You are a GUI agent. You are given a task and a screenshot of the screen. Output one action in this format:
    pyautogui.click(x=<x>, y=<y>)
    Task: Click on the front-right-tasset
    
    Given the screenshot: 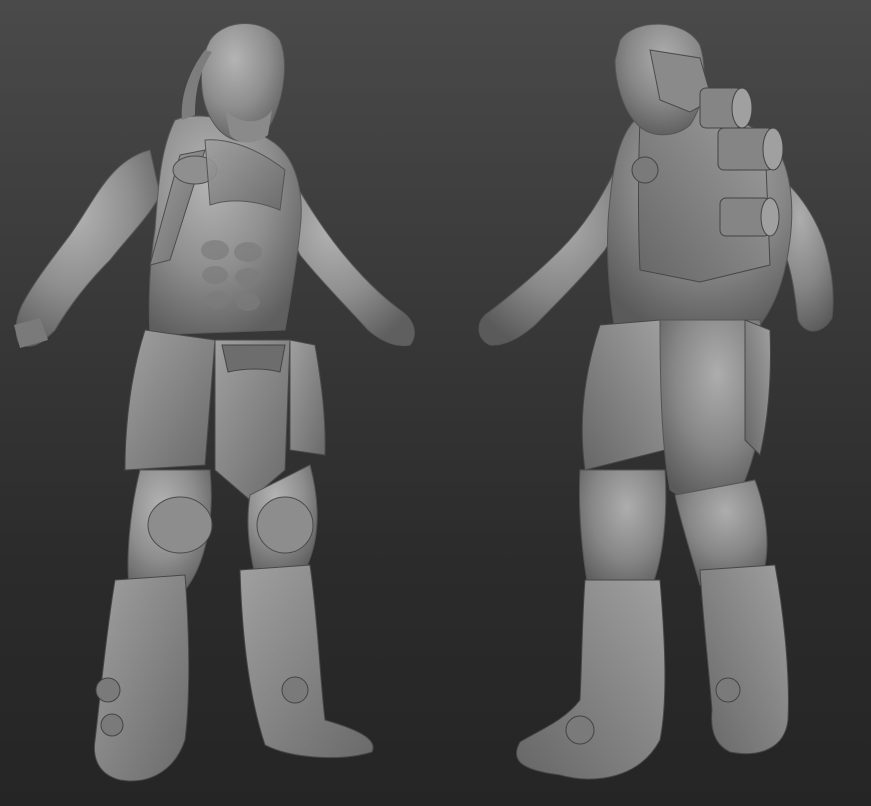 What is the action you would take?
    pyautogui.click(x=307, y=397)
    